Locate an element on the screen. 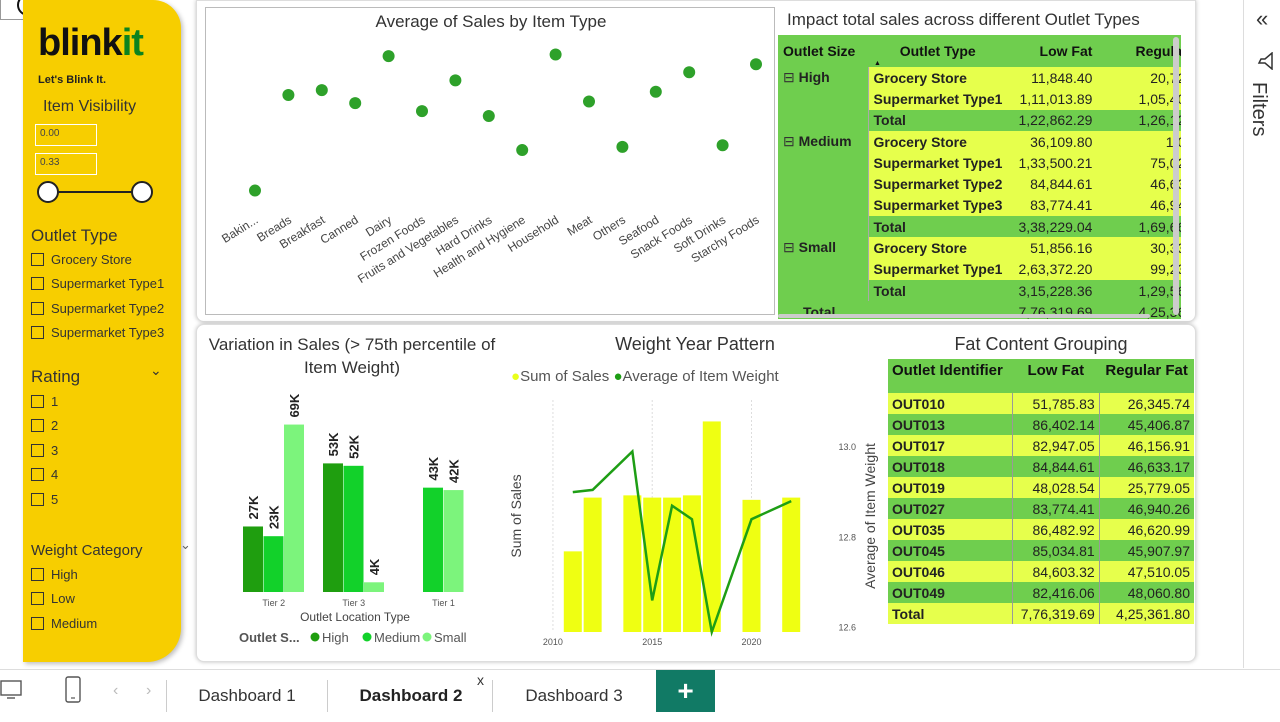 The height and width of the screenshot is (722, 1280). visibility-slider-min-handle is located at coordinates (48, 192).